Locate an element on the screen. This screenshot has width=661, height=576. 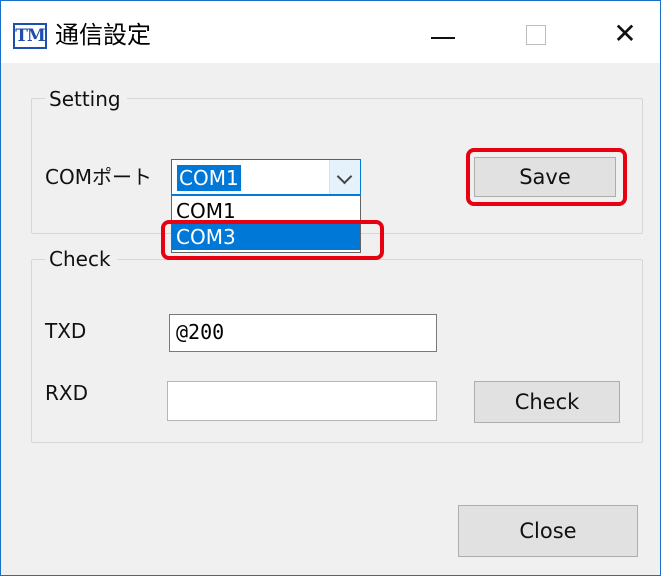
setting-group-legend: Setting is located at coordinates (86, 99).